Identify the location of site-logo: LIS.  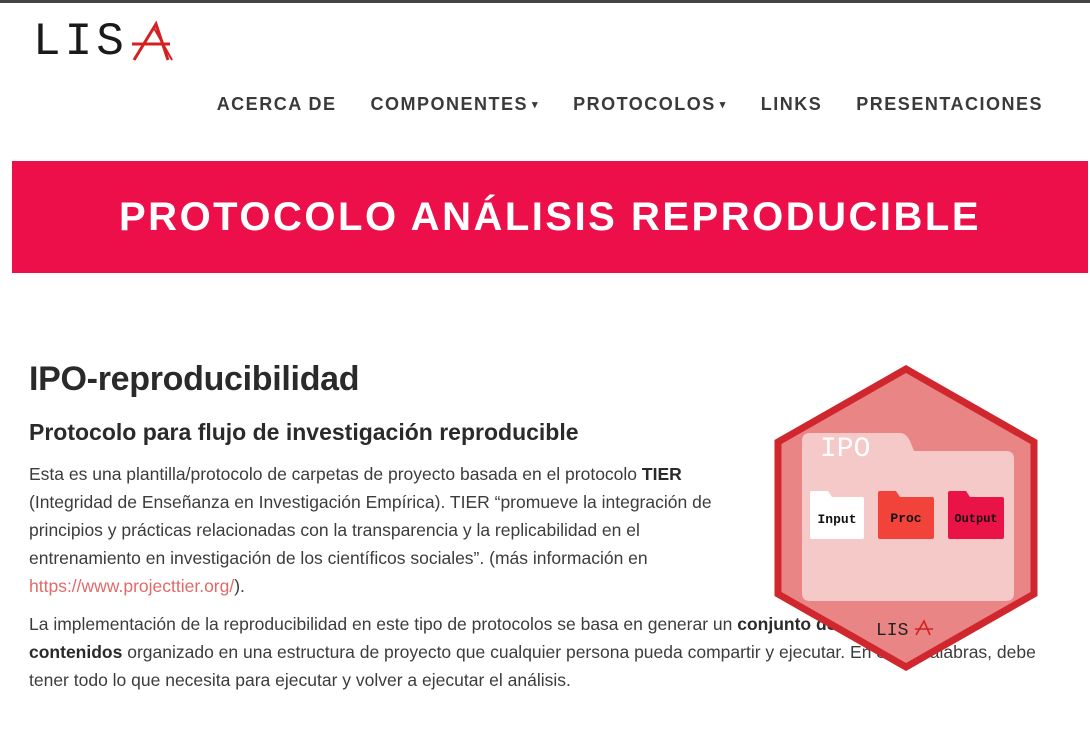
(113, 42).